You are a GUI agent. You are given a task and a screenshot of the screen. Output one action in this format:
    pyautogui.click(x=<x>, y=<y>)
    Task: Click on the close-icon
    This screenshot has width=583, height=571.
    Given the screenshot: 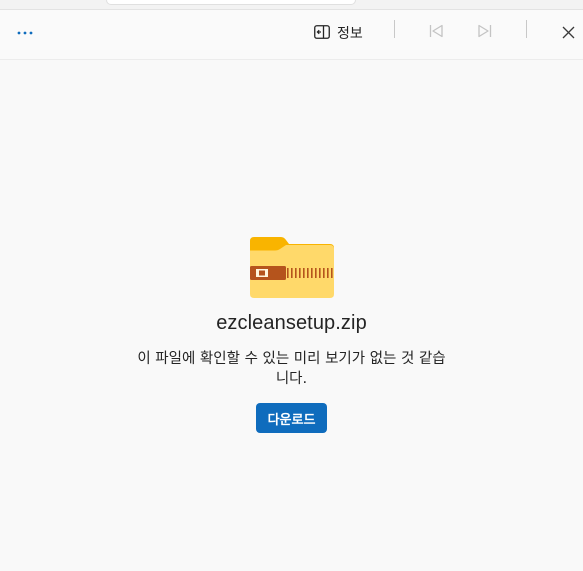 What is the action you would take?
    pyautogui.click(x=568, y=33)
    